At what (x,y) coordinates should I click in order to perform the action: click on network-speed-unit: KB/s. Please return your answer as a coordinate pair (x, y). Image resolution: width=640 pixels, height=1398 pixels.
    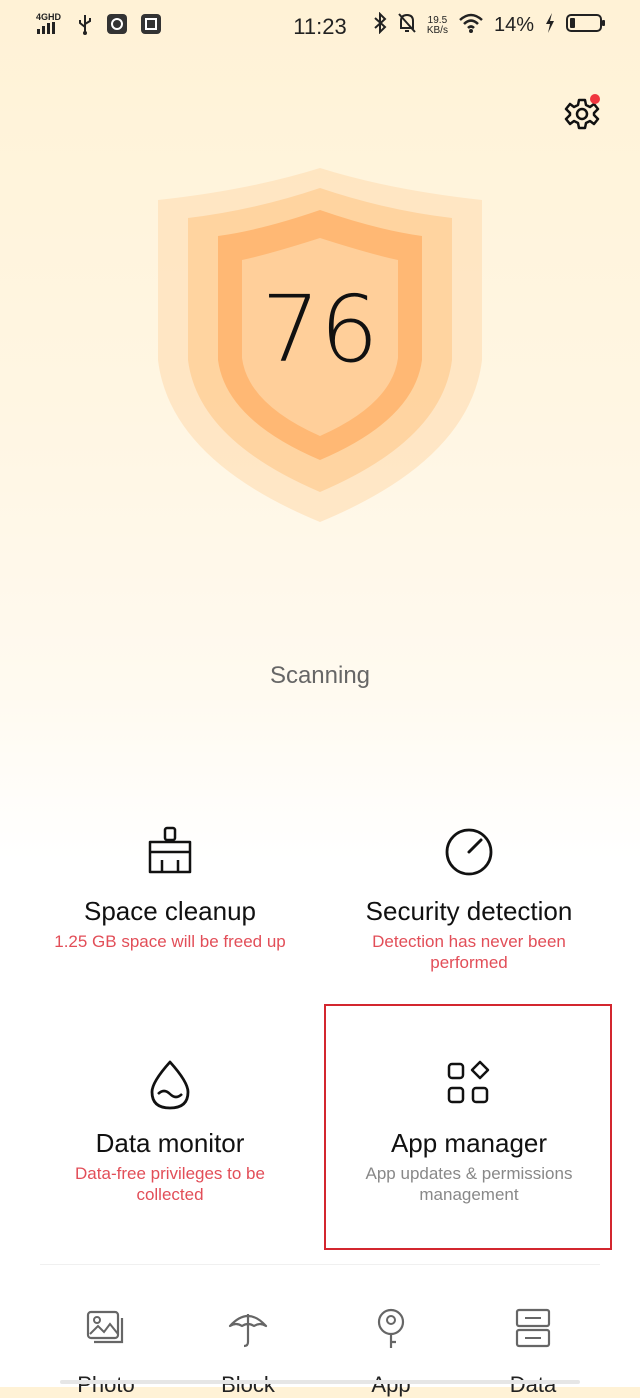
    Looking at the image, I should click on (437, 30).